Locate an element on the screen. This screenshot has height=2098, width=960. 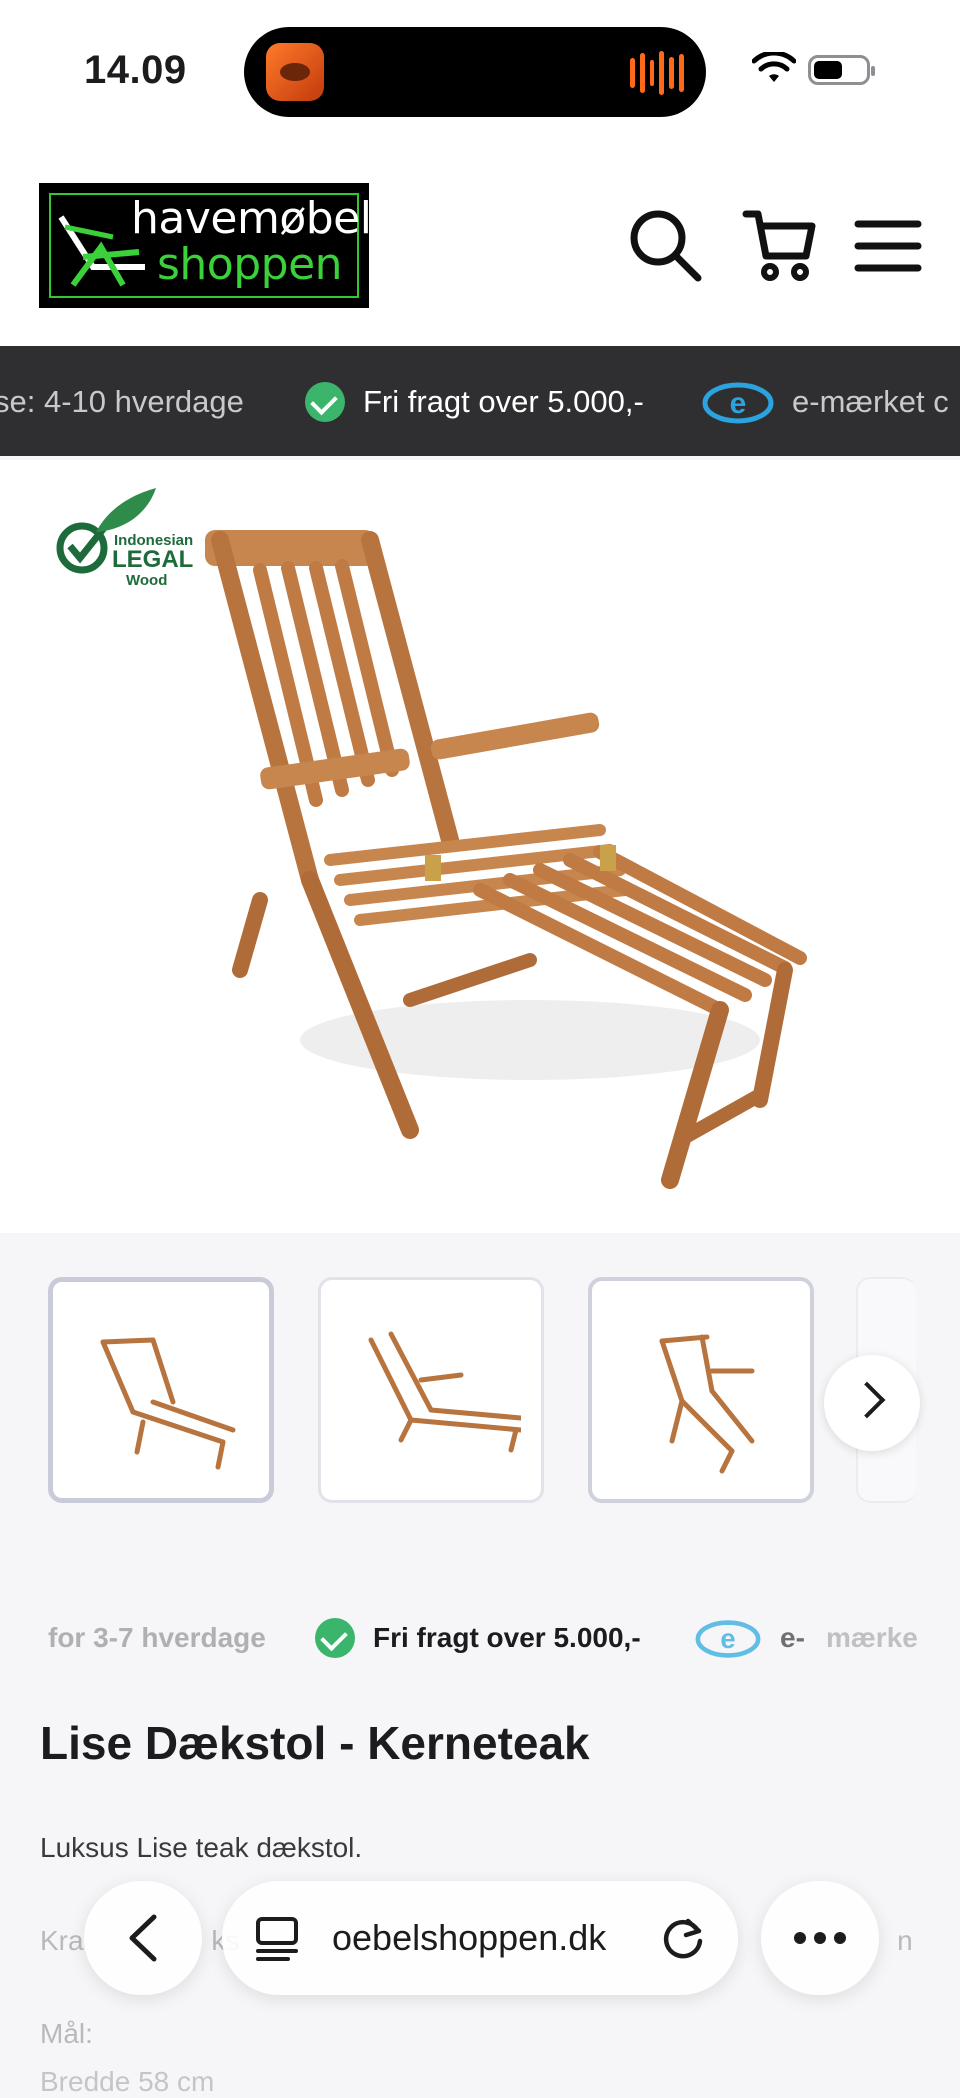
dimensions-label: Mål: is located at coordinates (66, 2033).